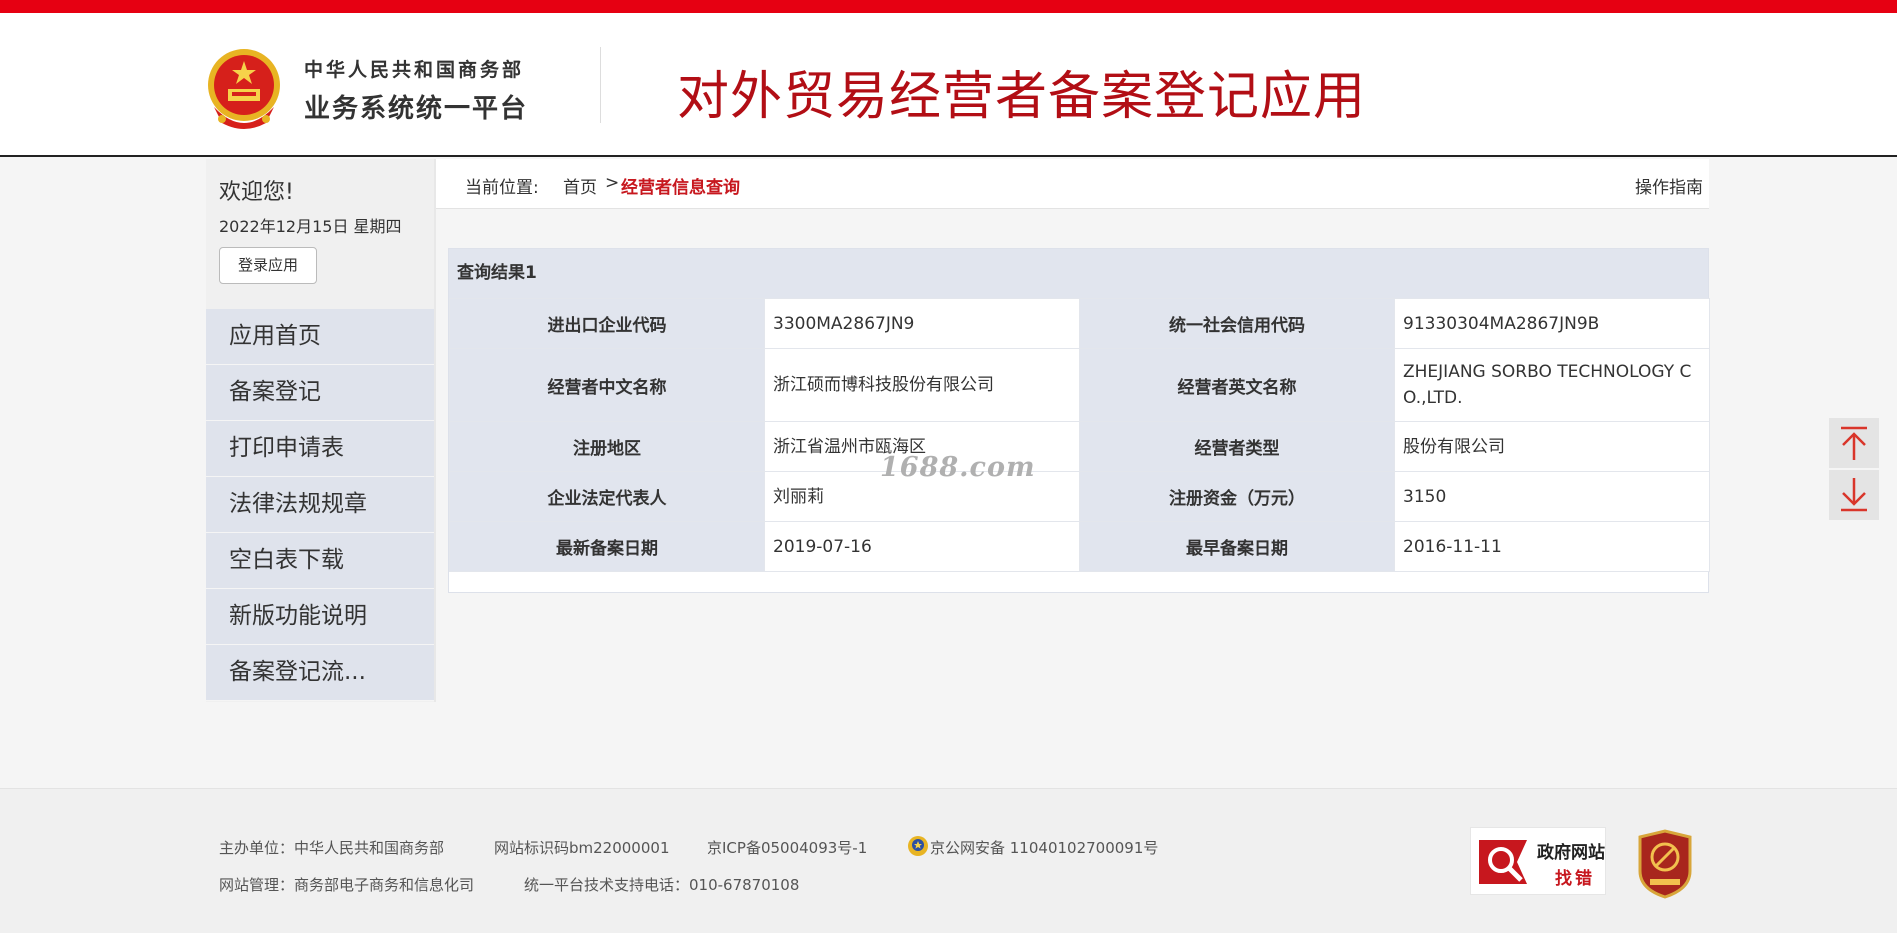 This screenshot has height=933, width=1897. Describe the element at coordinates (582, 848) in the screenshot. I see `footer-site-code: 网站标识码bm22000001` at that location.